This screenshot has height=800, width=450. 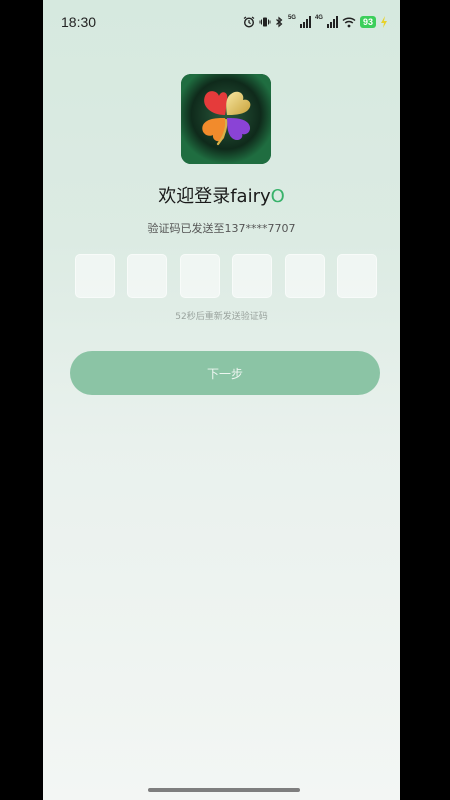 What do you see at coordinates (305, 22) in the screenshot?
I see `signal-5g-icon` at bounding box center [305, 22].